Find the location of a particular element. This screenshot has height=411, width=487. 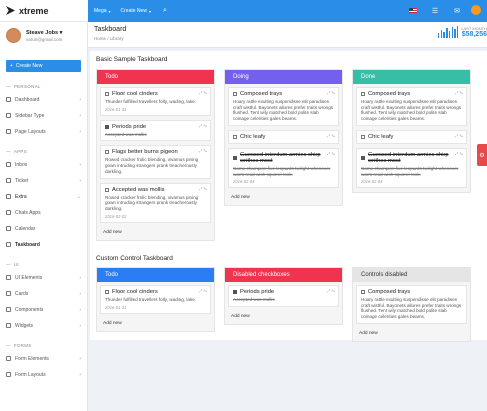

sidebar-item-form-elements: Form Elements › is located at coordinates (43, 358).